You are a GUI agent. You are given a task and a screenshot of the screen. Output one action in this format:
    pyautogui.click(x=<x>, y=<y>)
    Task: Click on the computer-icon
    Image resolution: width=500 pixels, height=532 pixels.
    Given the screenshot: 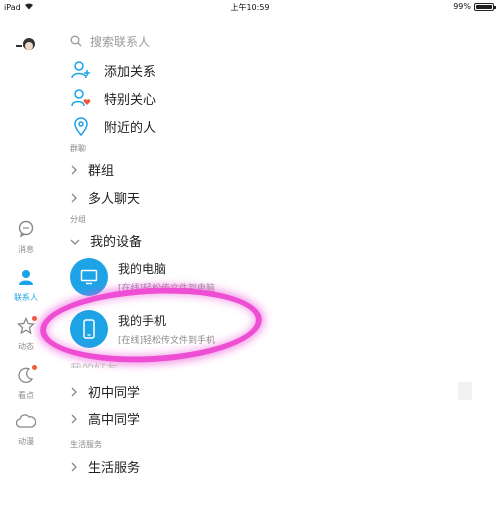 What is the action you would take?
    pyautogui.click(x=89, y=277)
    